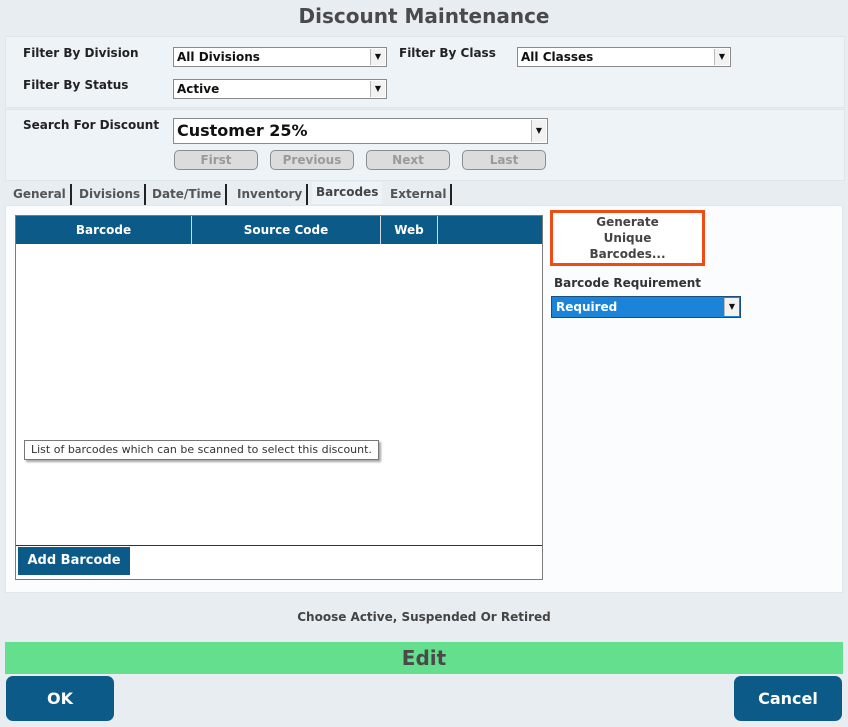 Image resolution: width=848 pixels, height=727 pixels. I want to click on tab-divisions: Divisions, so click(111, 195).